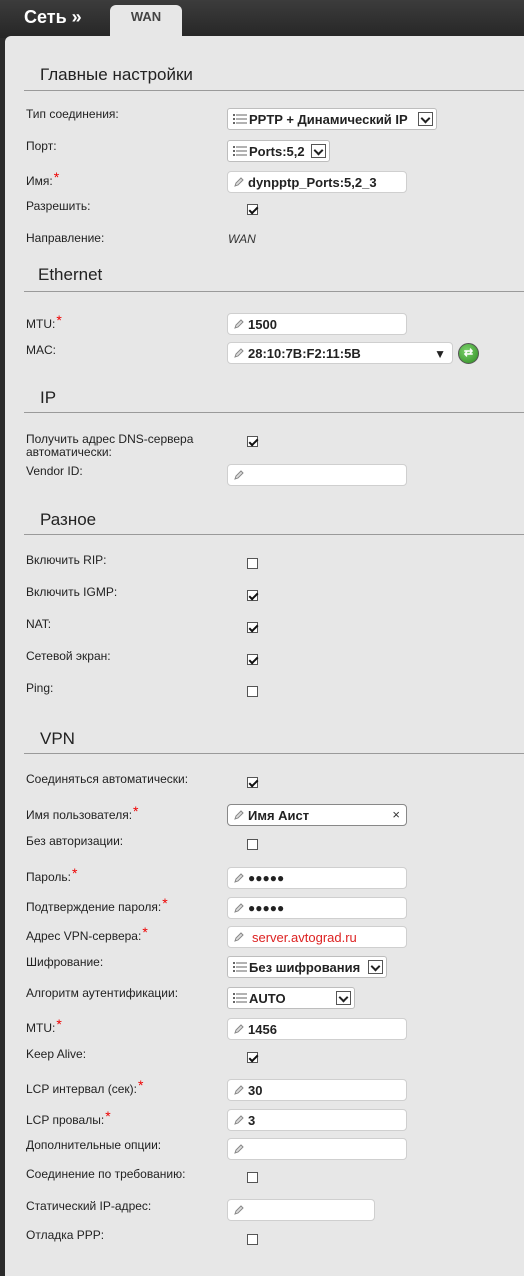  What do you see at coordinates (252, 844) in the screenshot?
I see `noauth-checkbox` at bounding box center [252, 844].